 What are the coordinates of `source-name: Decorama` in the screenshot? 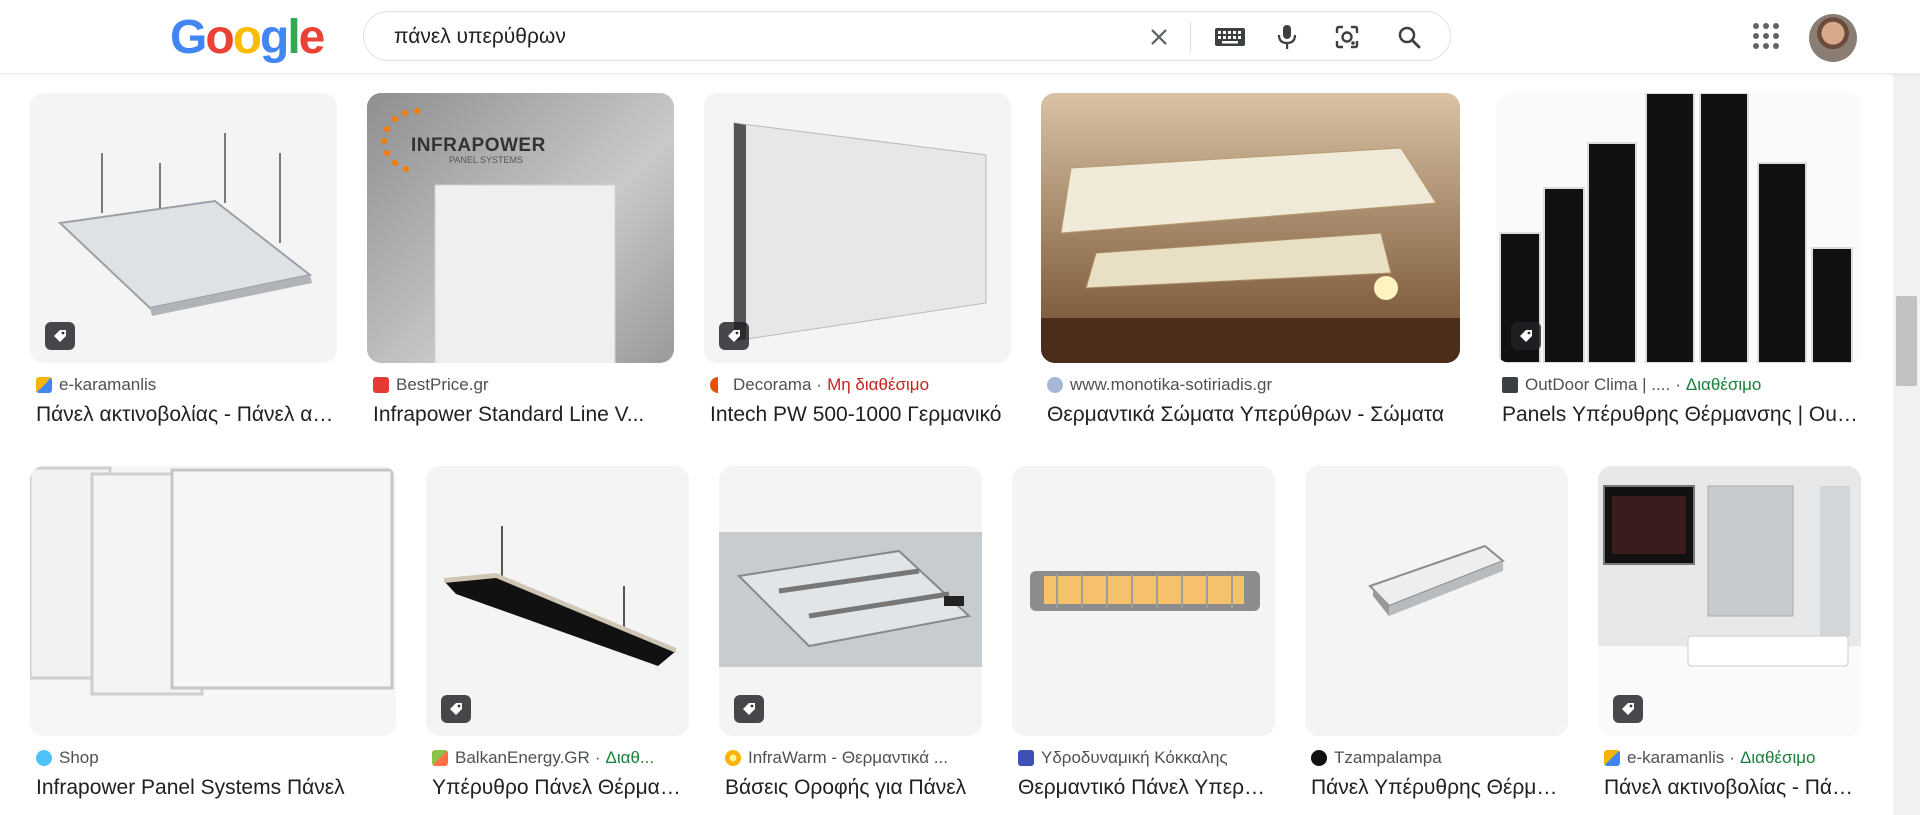 It's located at (772, 384).